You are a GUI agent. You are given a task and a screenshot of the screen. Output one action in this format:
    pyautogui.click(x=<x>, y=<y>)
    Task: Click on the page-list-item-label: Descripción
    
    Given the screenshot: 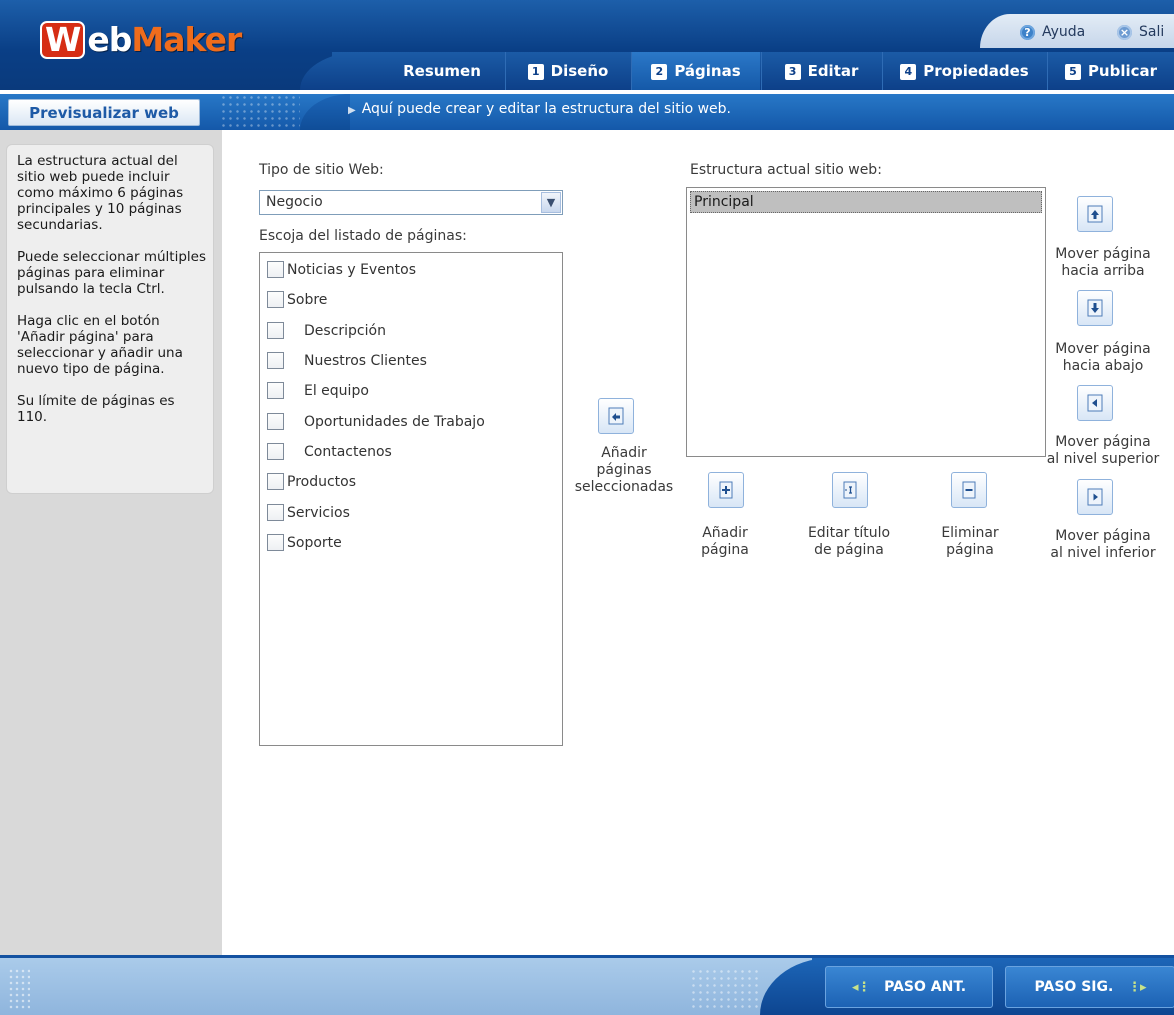 What is the action you would take?
    pyautogui.click(x=345, y=331)
    